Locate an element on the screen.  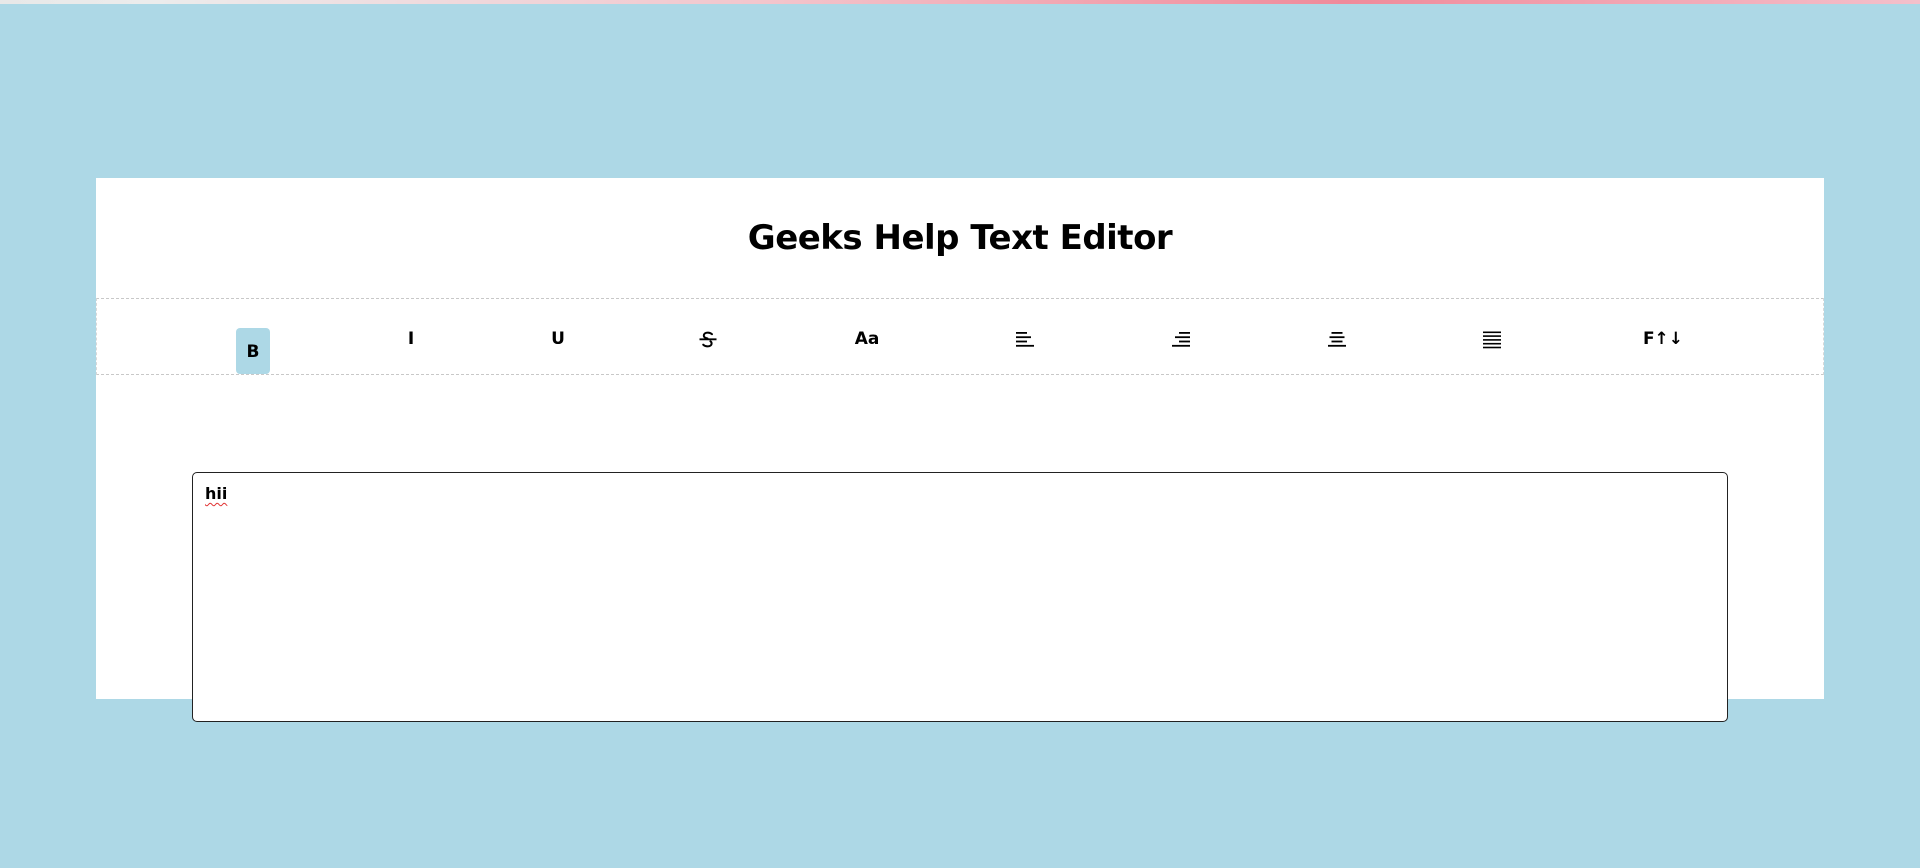
align-center-icon is located at coordinates (1337, 339).